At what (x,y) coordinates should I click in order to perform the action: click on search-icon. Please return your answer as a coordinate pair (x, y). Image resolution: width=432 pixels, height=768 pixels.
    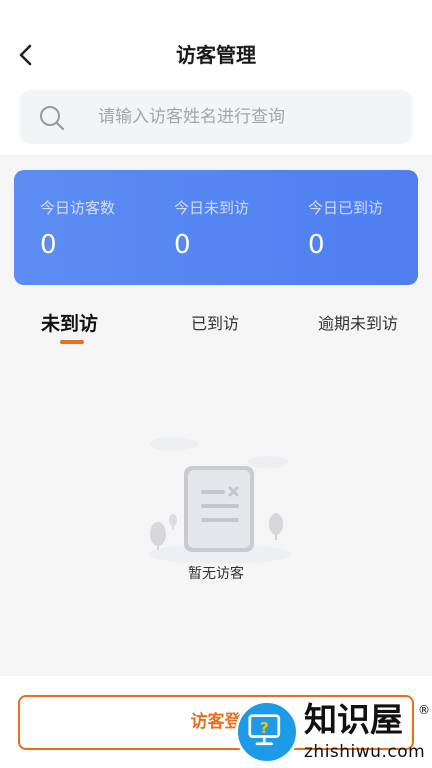
    Looking at the image, I should click on (52, 118).